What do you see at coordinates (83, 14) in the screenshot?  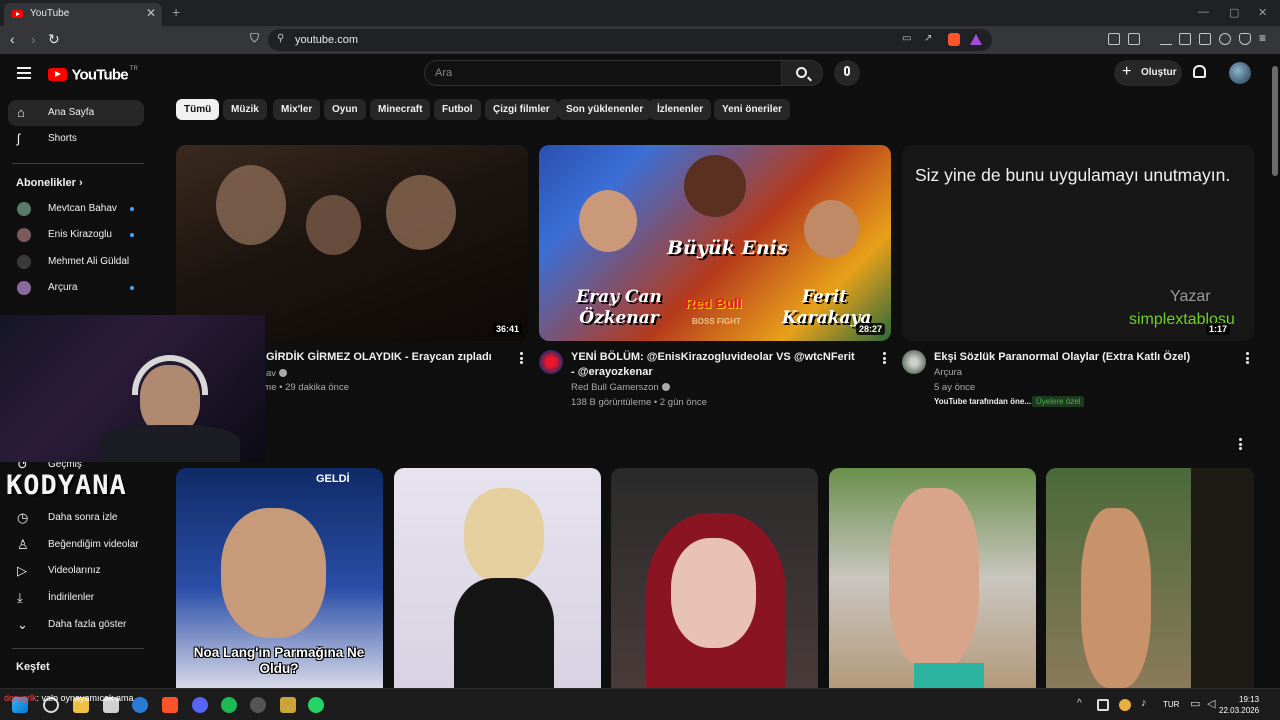 I see `browser-tab-youtube: YouTube ✕` at bounding box center [83, 14].